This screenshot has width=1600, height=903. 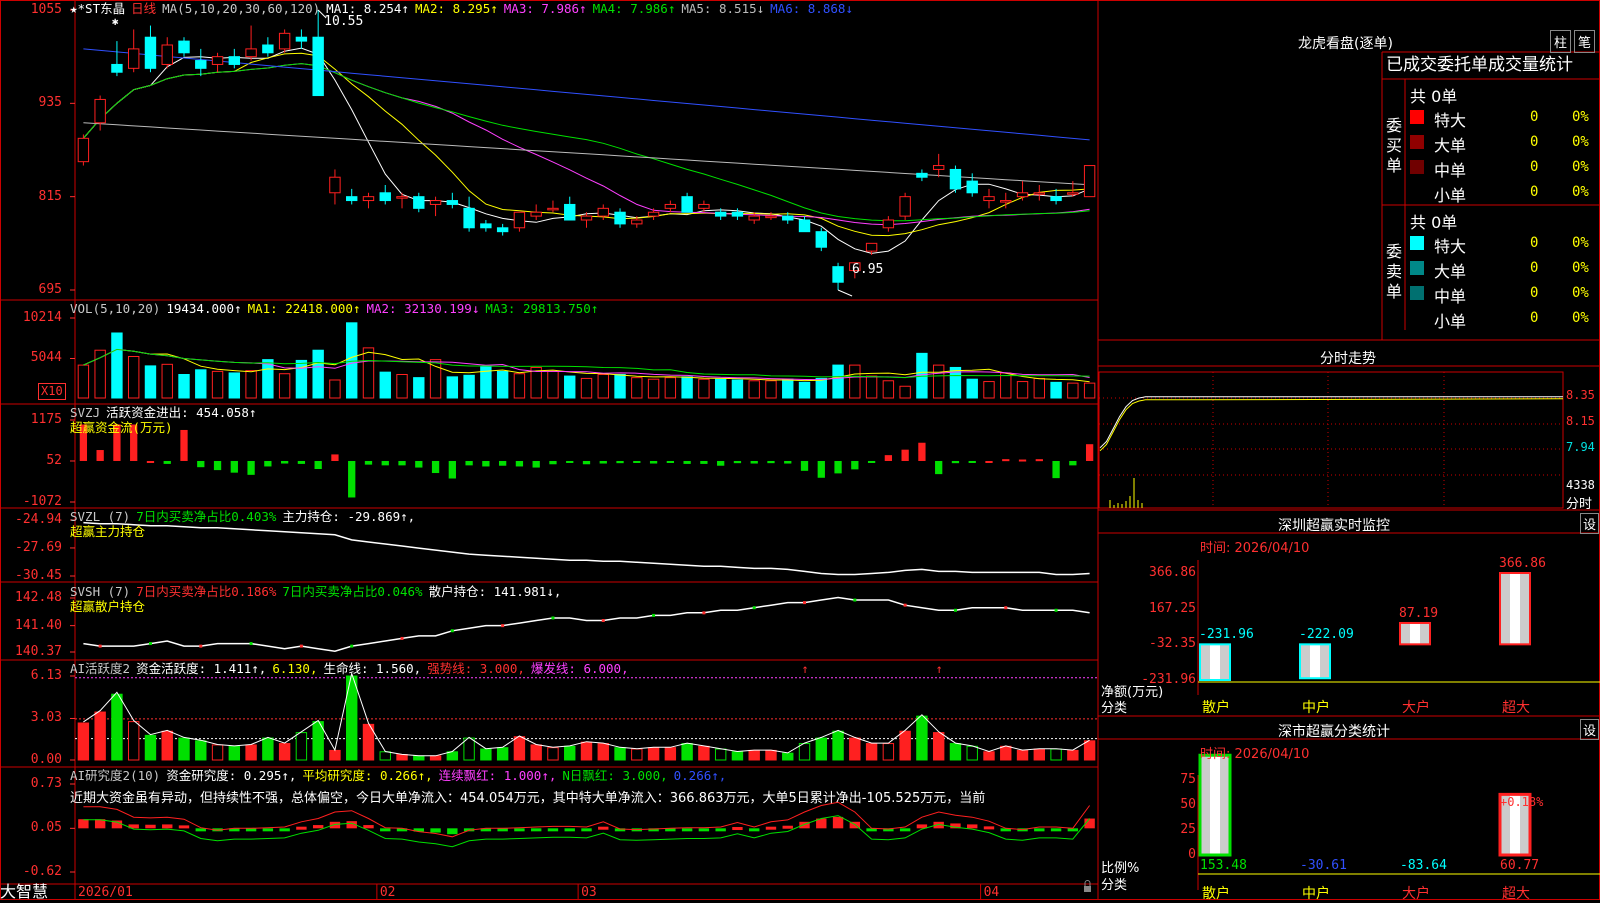 I want to click on sz-monitor-bar, so click(x=1215, y=662).